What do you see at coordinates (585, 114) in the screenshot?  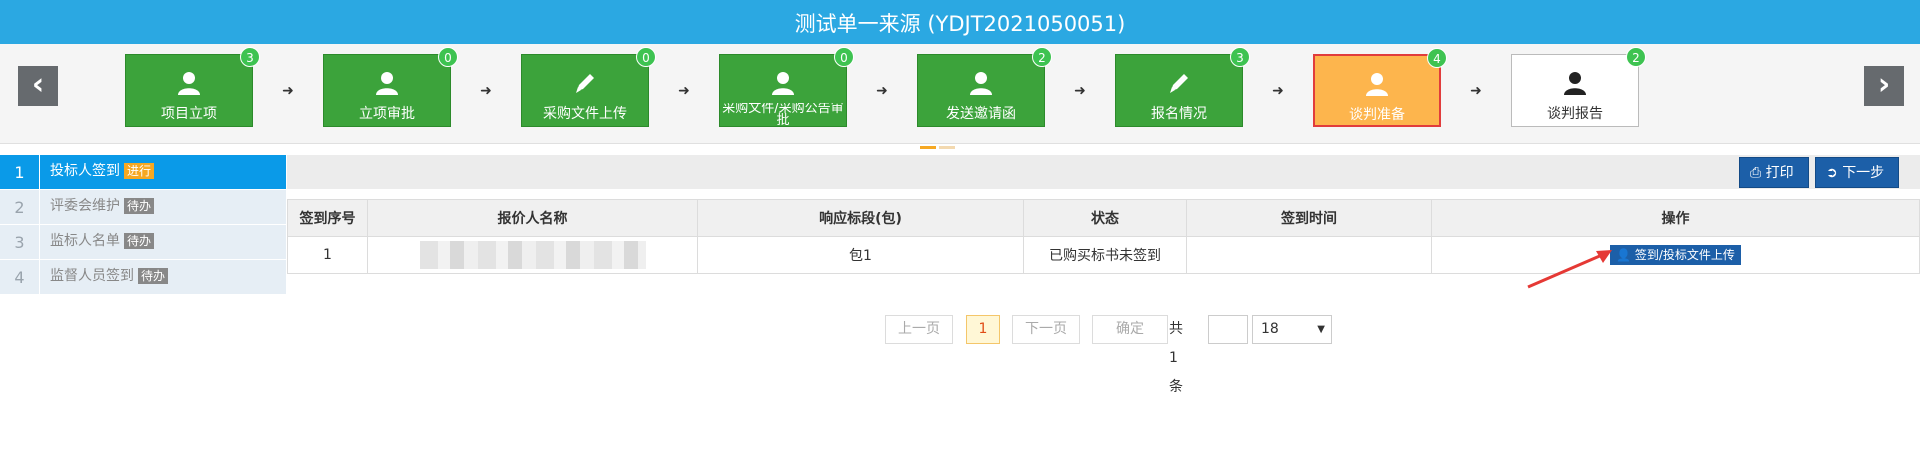 I see `step-label: 采购文件上传` at bounding box center [585, 114].